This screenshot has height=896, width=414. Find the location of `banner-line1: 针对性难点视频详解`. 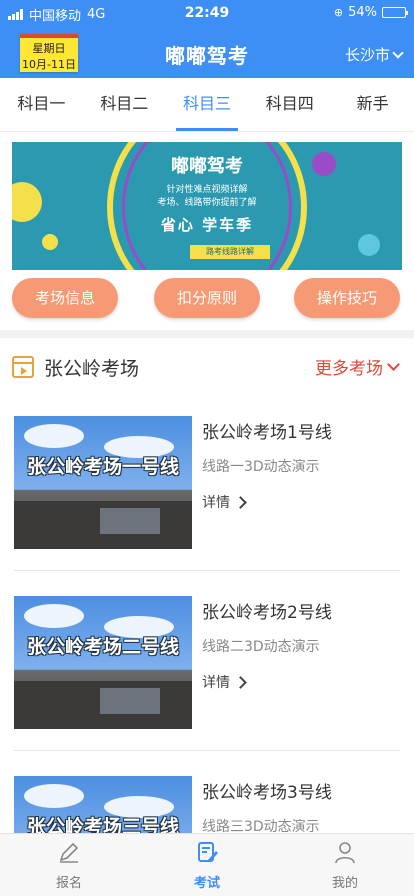

banner-line1: 针对性难点视频详解 is located at coordinates (207, 190).